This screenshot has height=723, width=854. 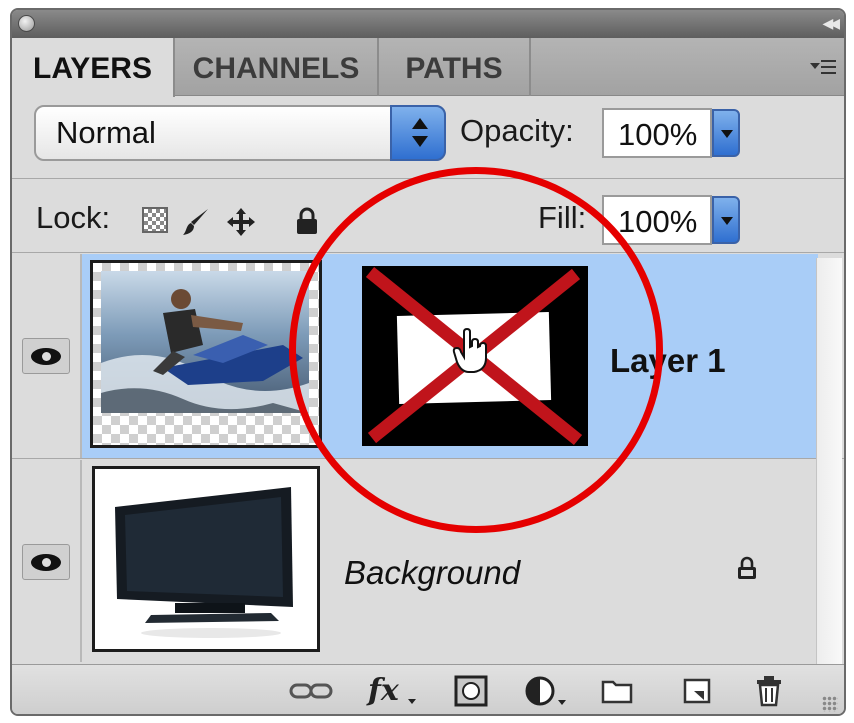 What do you see at coordinates (697, 691) in the screenshot?
I see `new-layer-icon` at bounding box center [697, 691].